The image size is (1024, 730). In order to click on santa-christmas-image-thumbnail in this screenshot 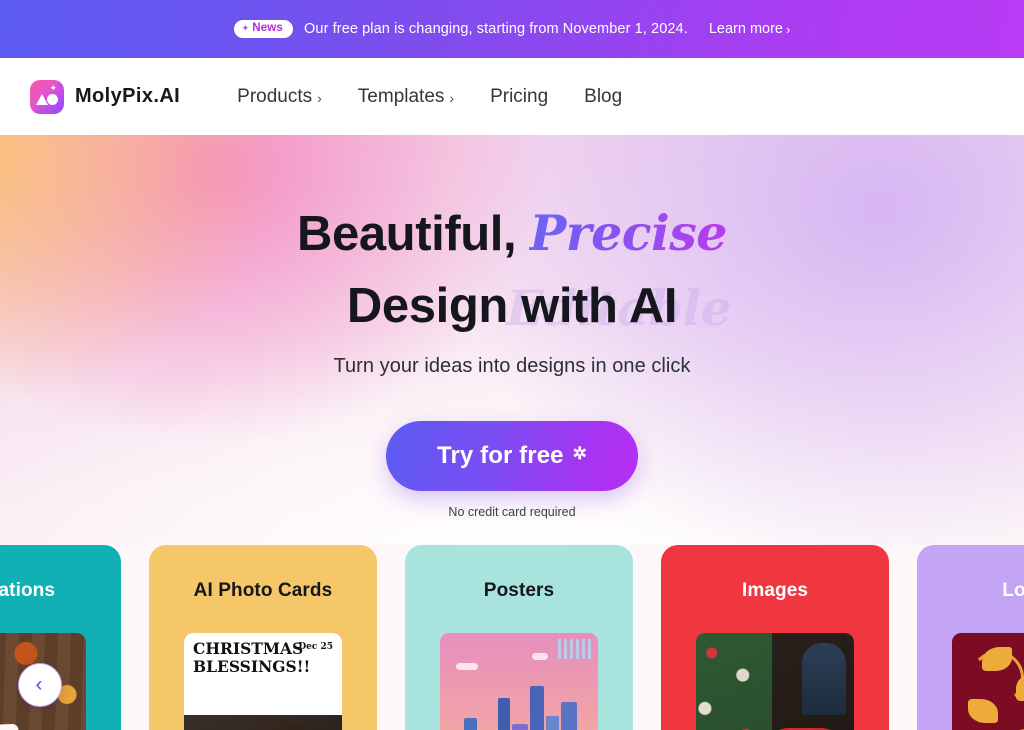, I will do `click(775, 681)`.